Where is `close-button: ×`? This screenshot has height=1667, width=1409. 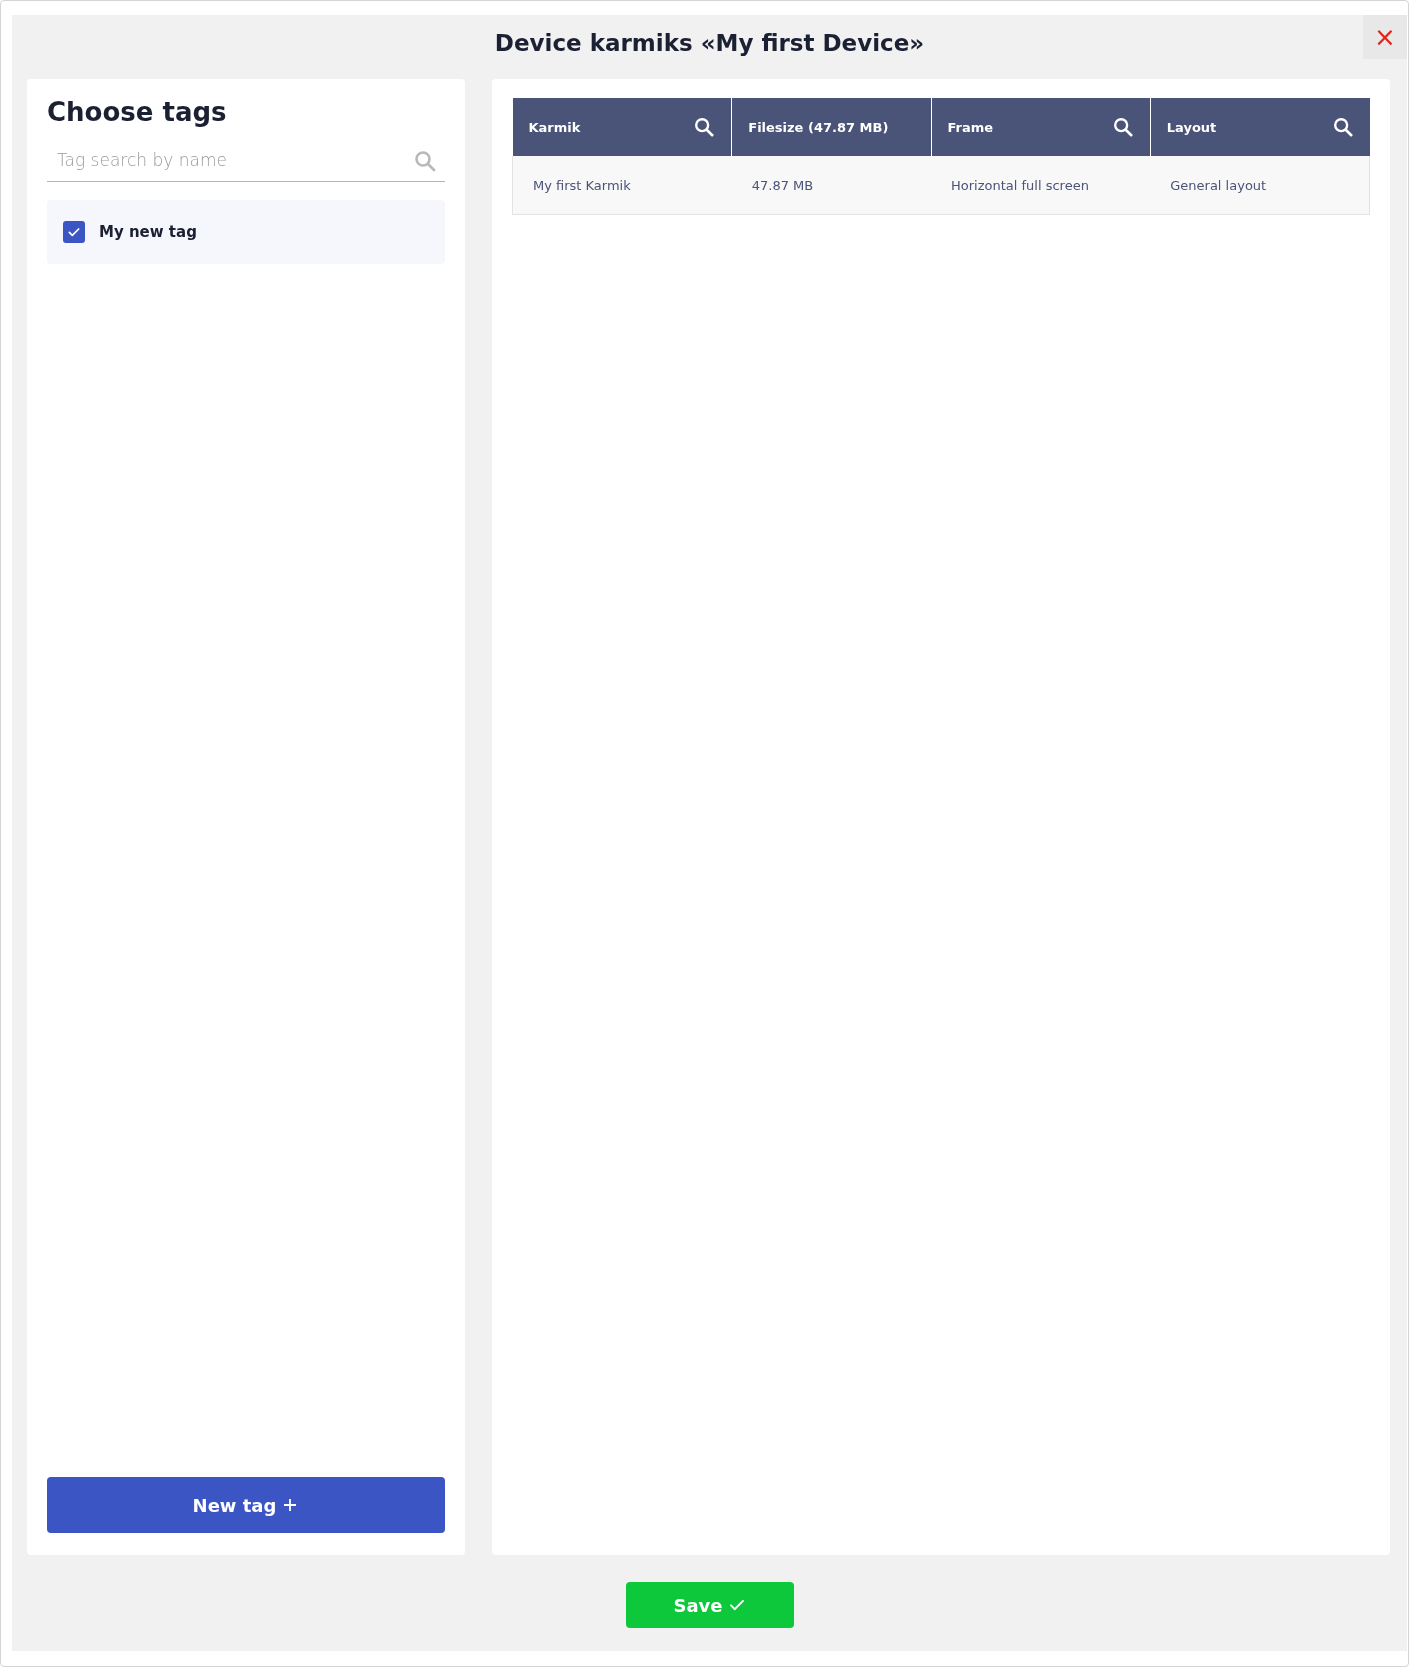 close-button: × is located at coordinates (1385, 37).